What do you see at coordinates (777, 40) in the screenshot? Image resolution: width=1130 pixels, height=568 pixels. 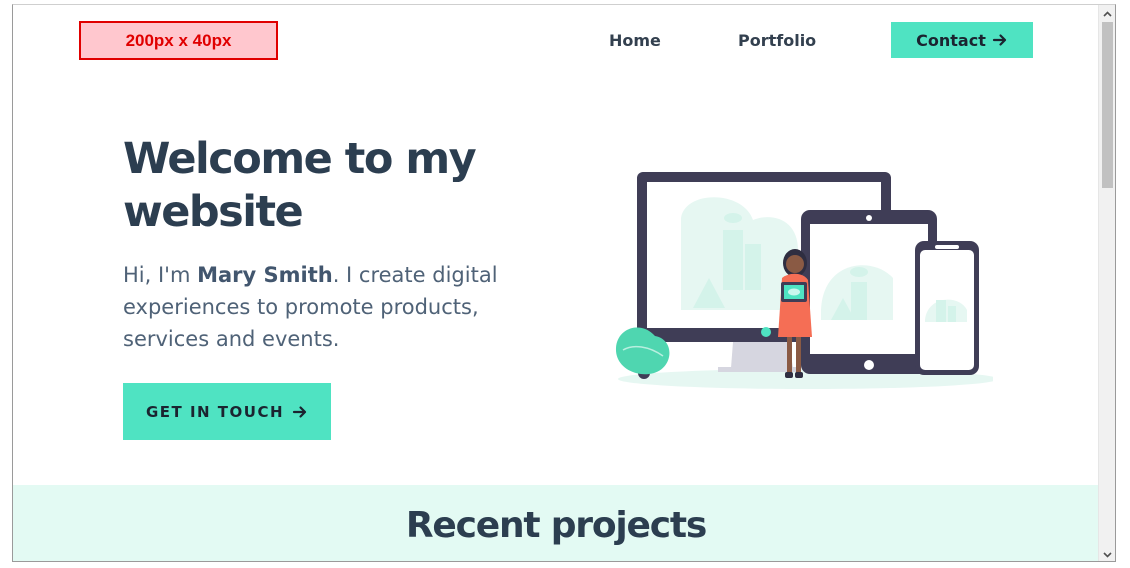 I see `nav-link-portfolio: Portfolio` at bounding box center [777, 40].